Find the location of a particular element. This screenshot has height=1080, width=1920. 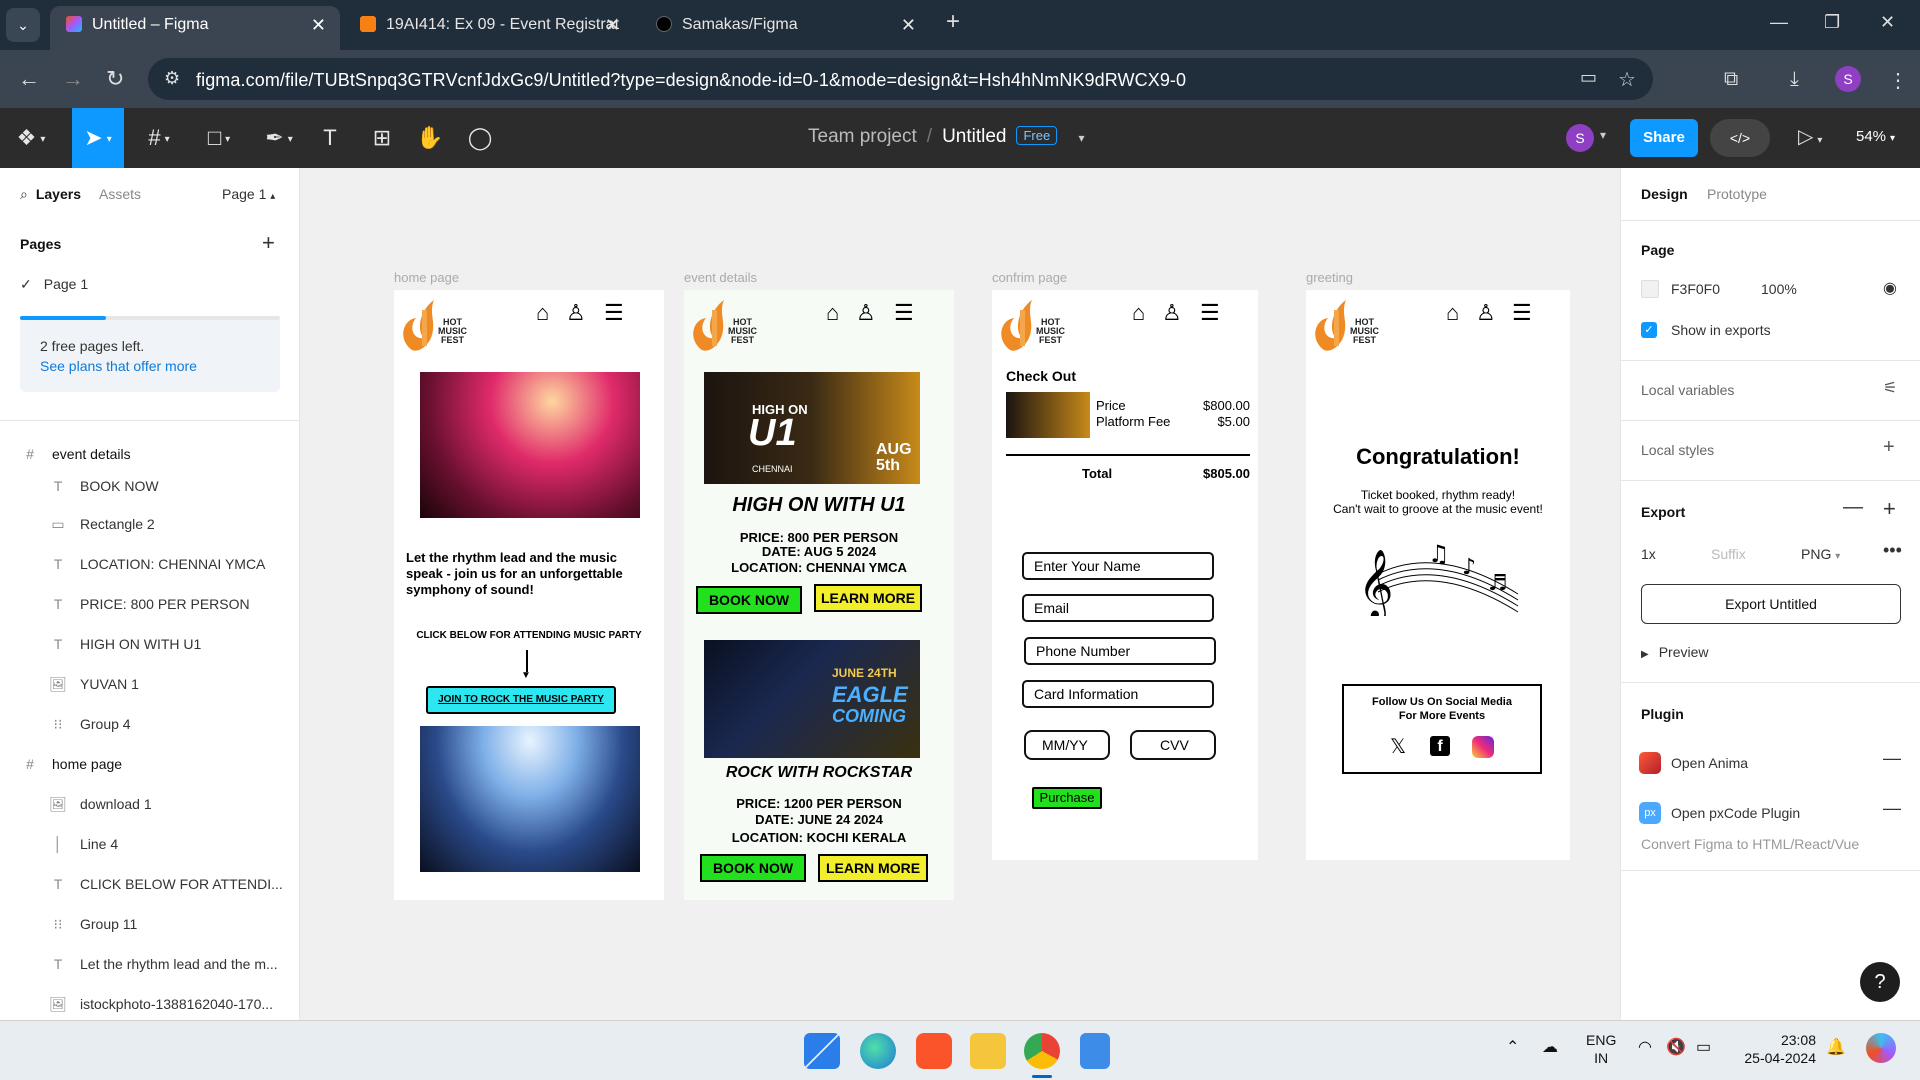

onedrive-icon: ☁ is located at coordinates (1550, 1048).